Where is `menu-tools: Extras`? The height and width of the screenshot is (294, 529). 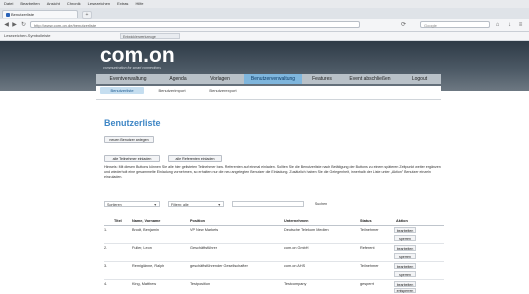 menu-tools: Extras is located at coordinates (122, 3).